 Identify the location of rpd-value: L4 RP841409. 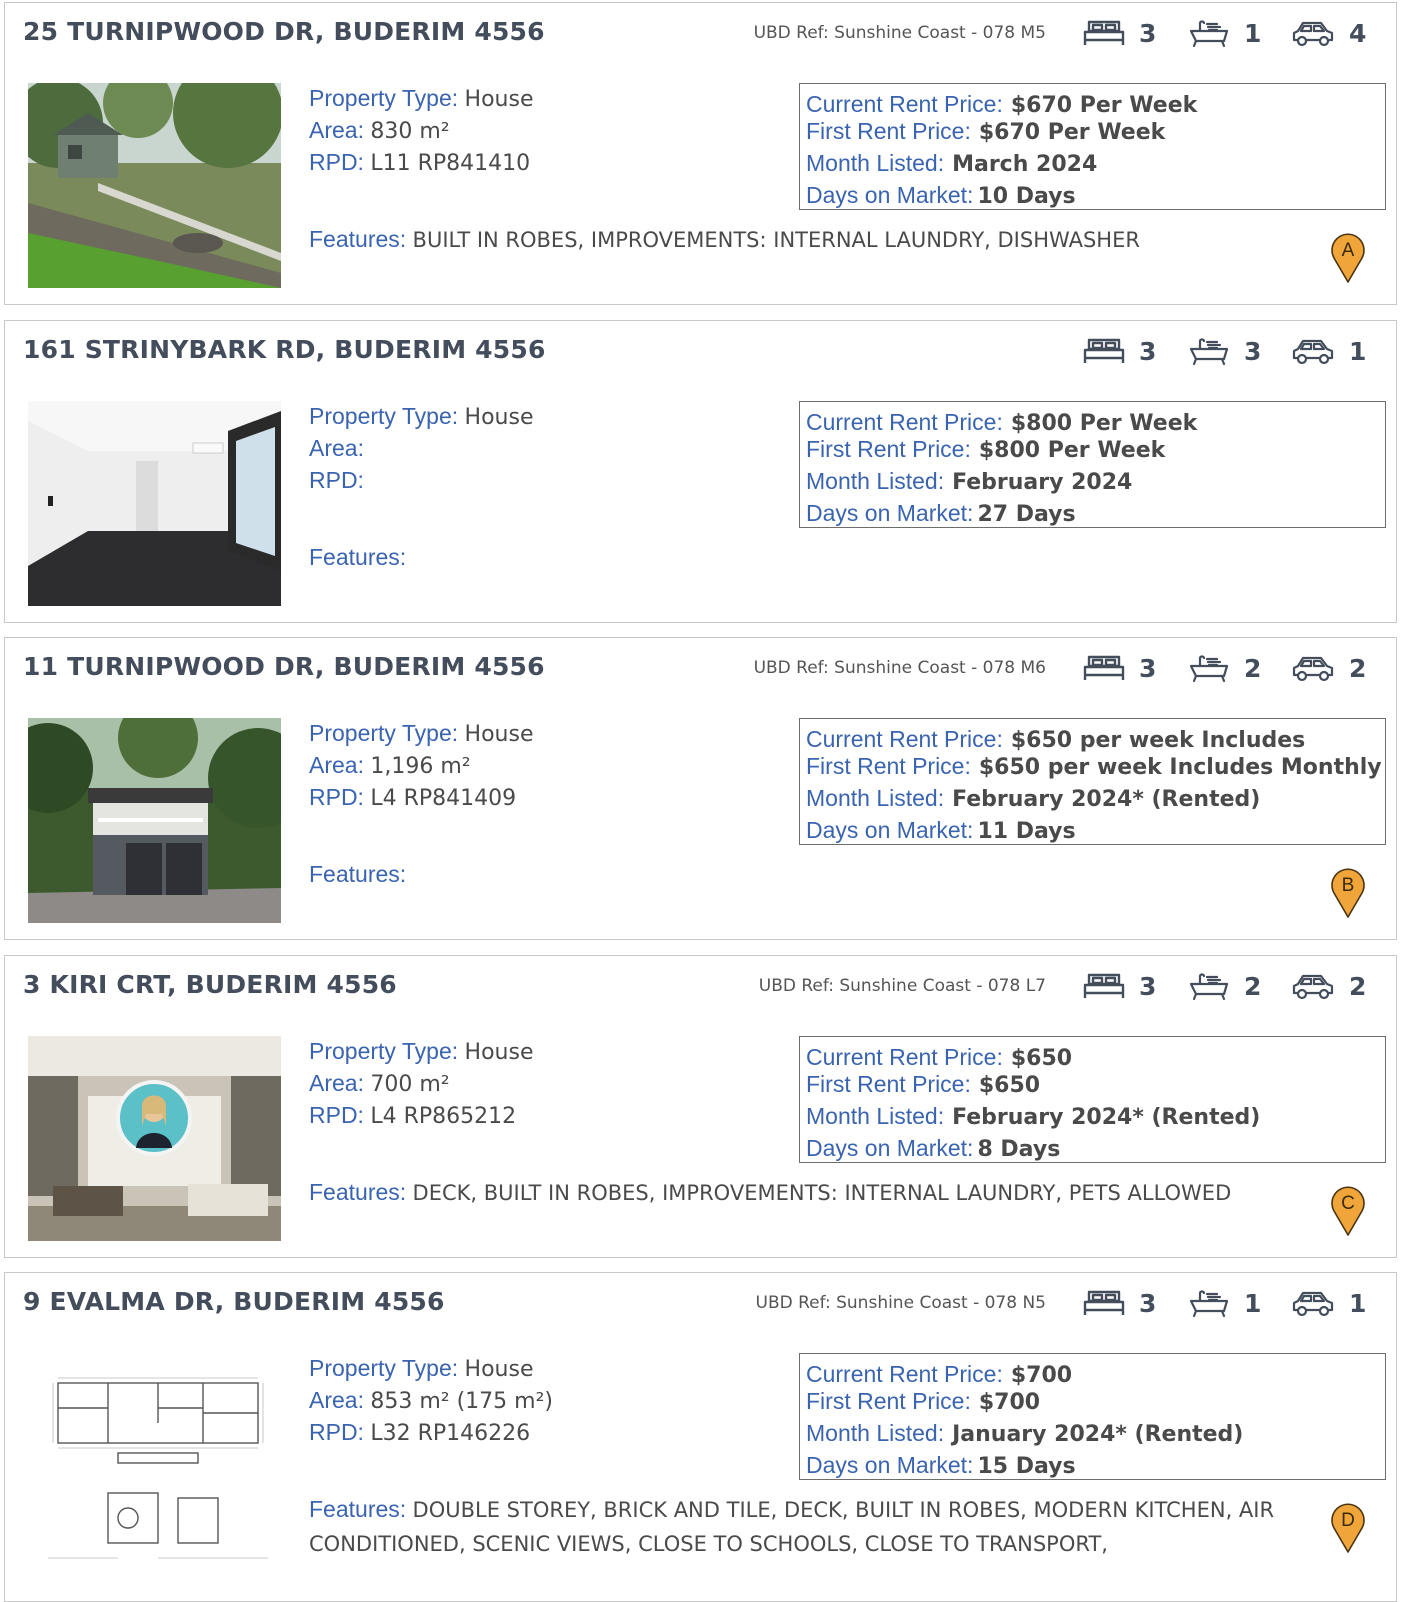
(443, 798).